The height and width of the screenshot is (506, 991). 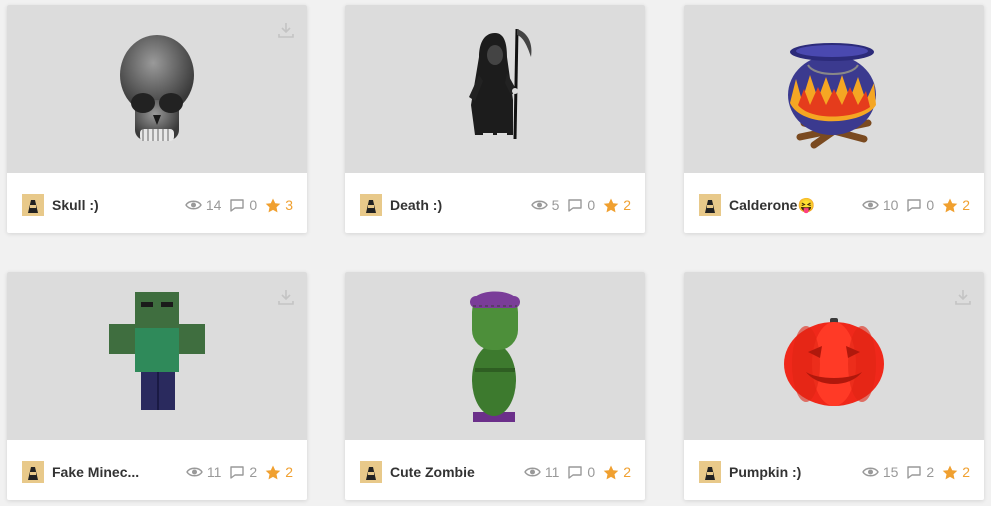 I want to click on views-count: 15, so click(x=890, y=472).